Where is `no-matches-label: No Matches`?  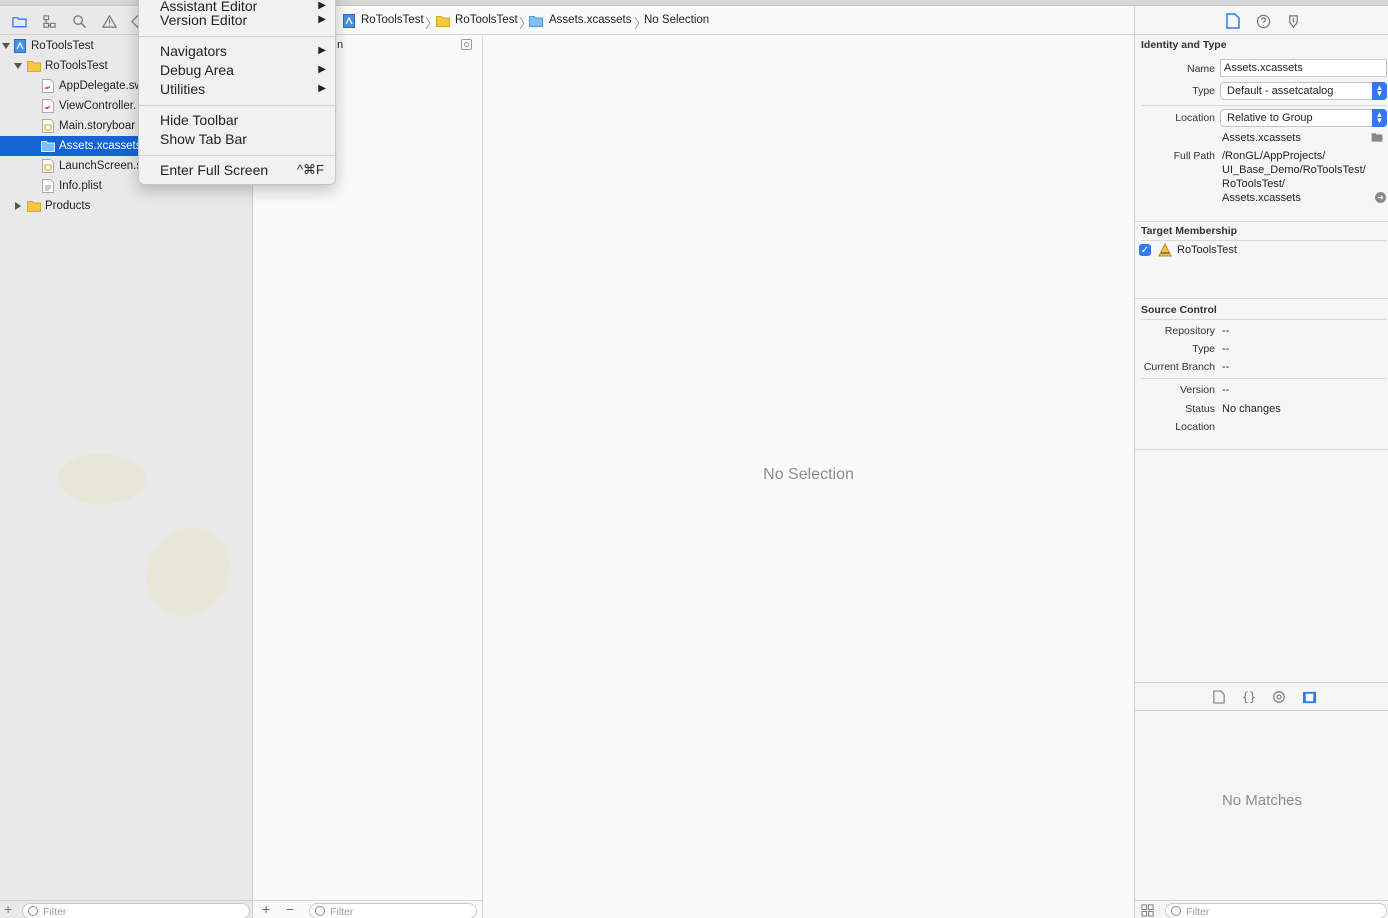
no-matches-label: No Matches is located at coordinates (1262, 800).